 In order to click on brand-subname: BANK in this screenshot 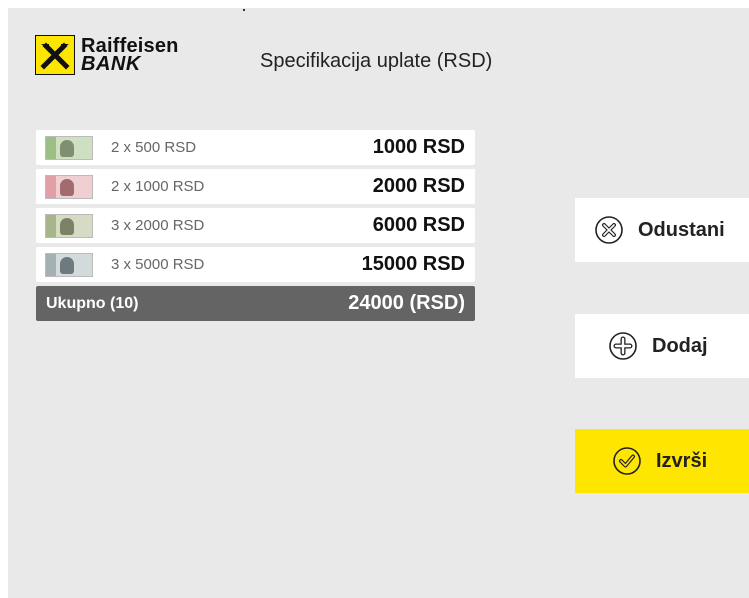, I will do `click(111, 64)`.